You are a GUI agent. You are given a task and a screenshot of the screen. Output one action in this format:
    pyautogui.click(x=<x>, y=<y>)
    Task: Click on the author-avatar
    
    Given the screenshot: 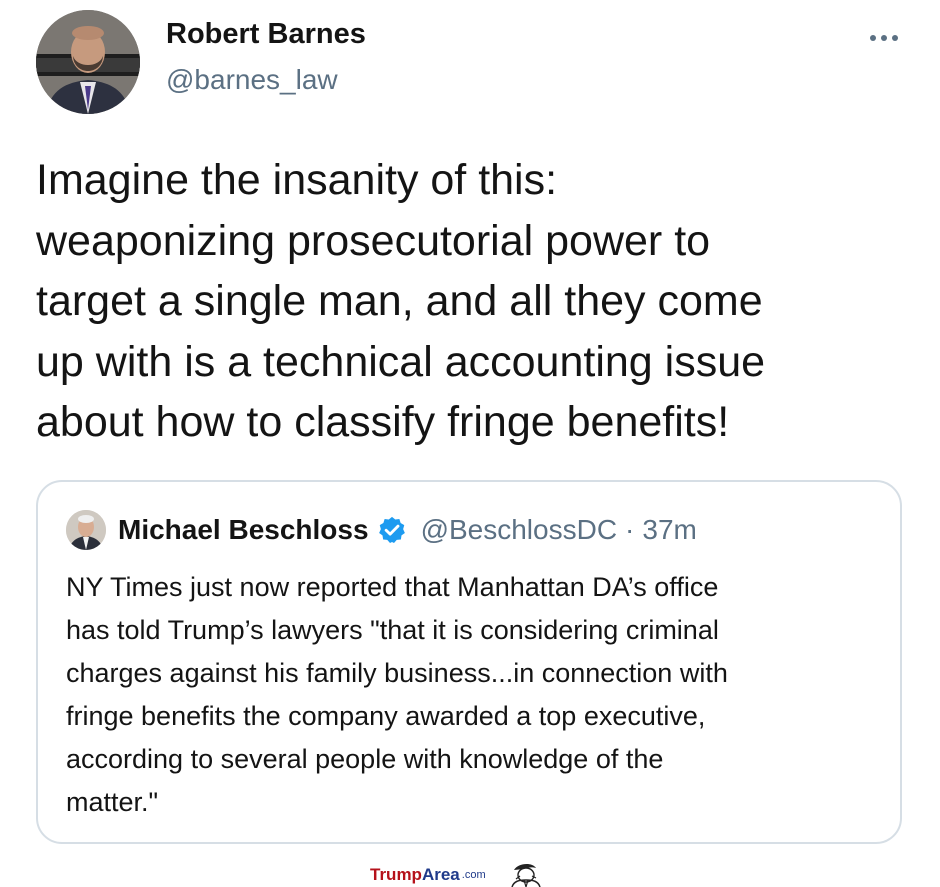 What is the action you would take?
    pyautogui.click(x=88, y=62)
    